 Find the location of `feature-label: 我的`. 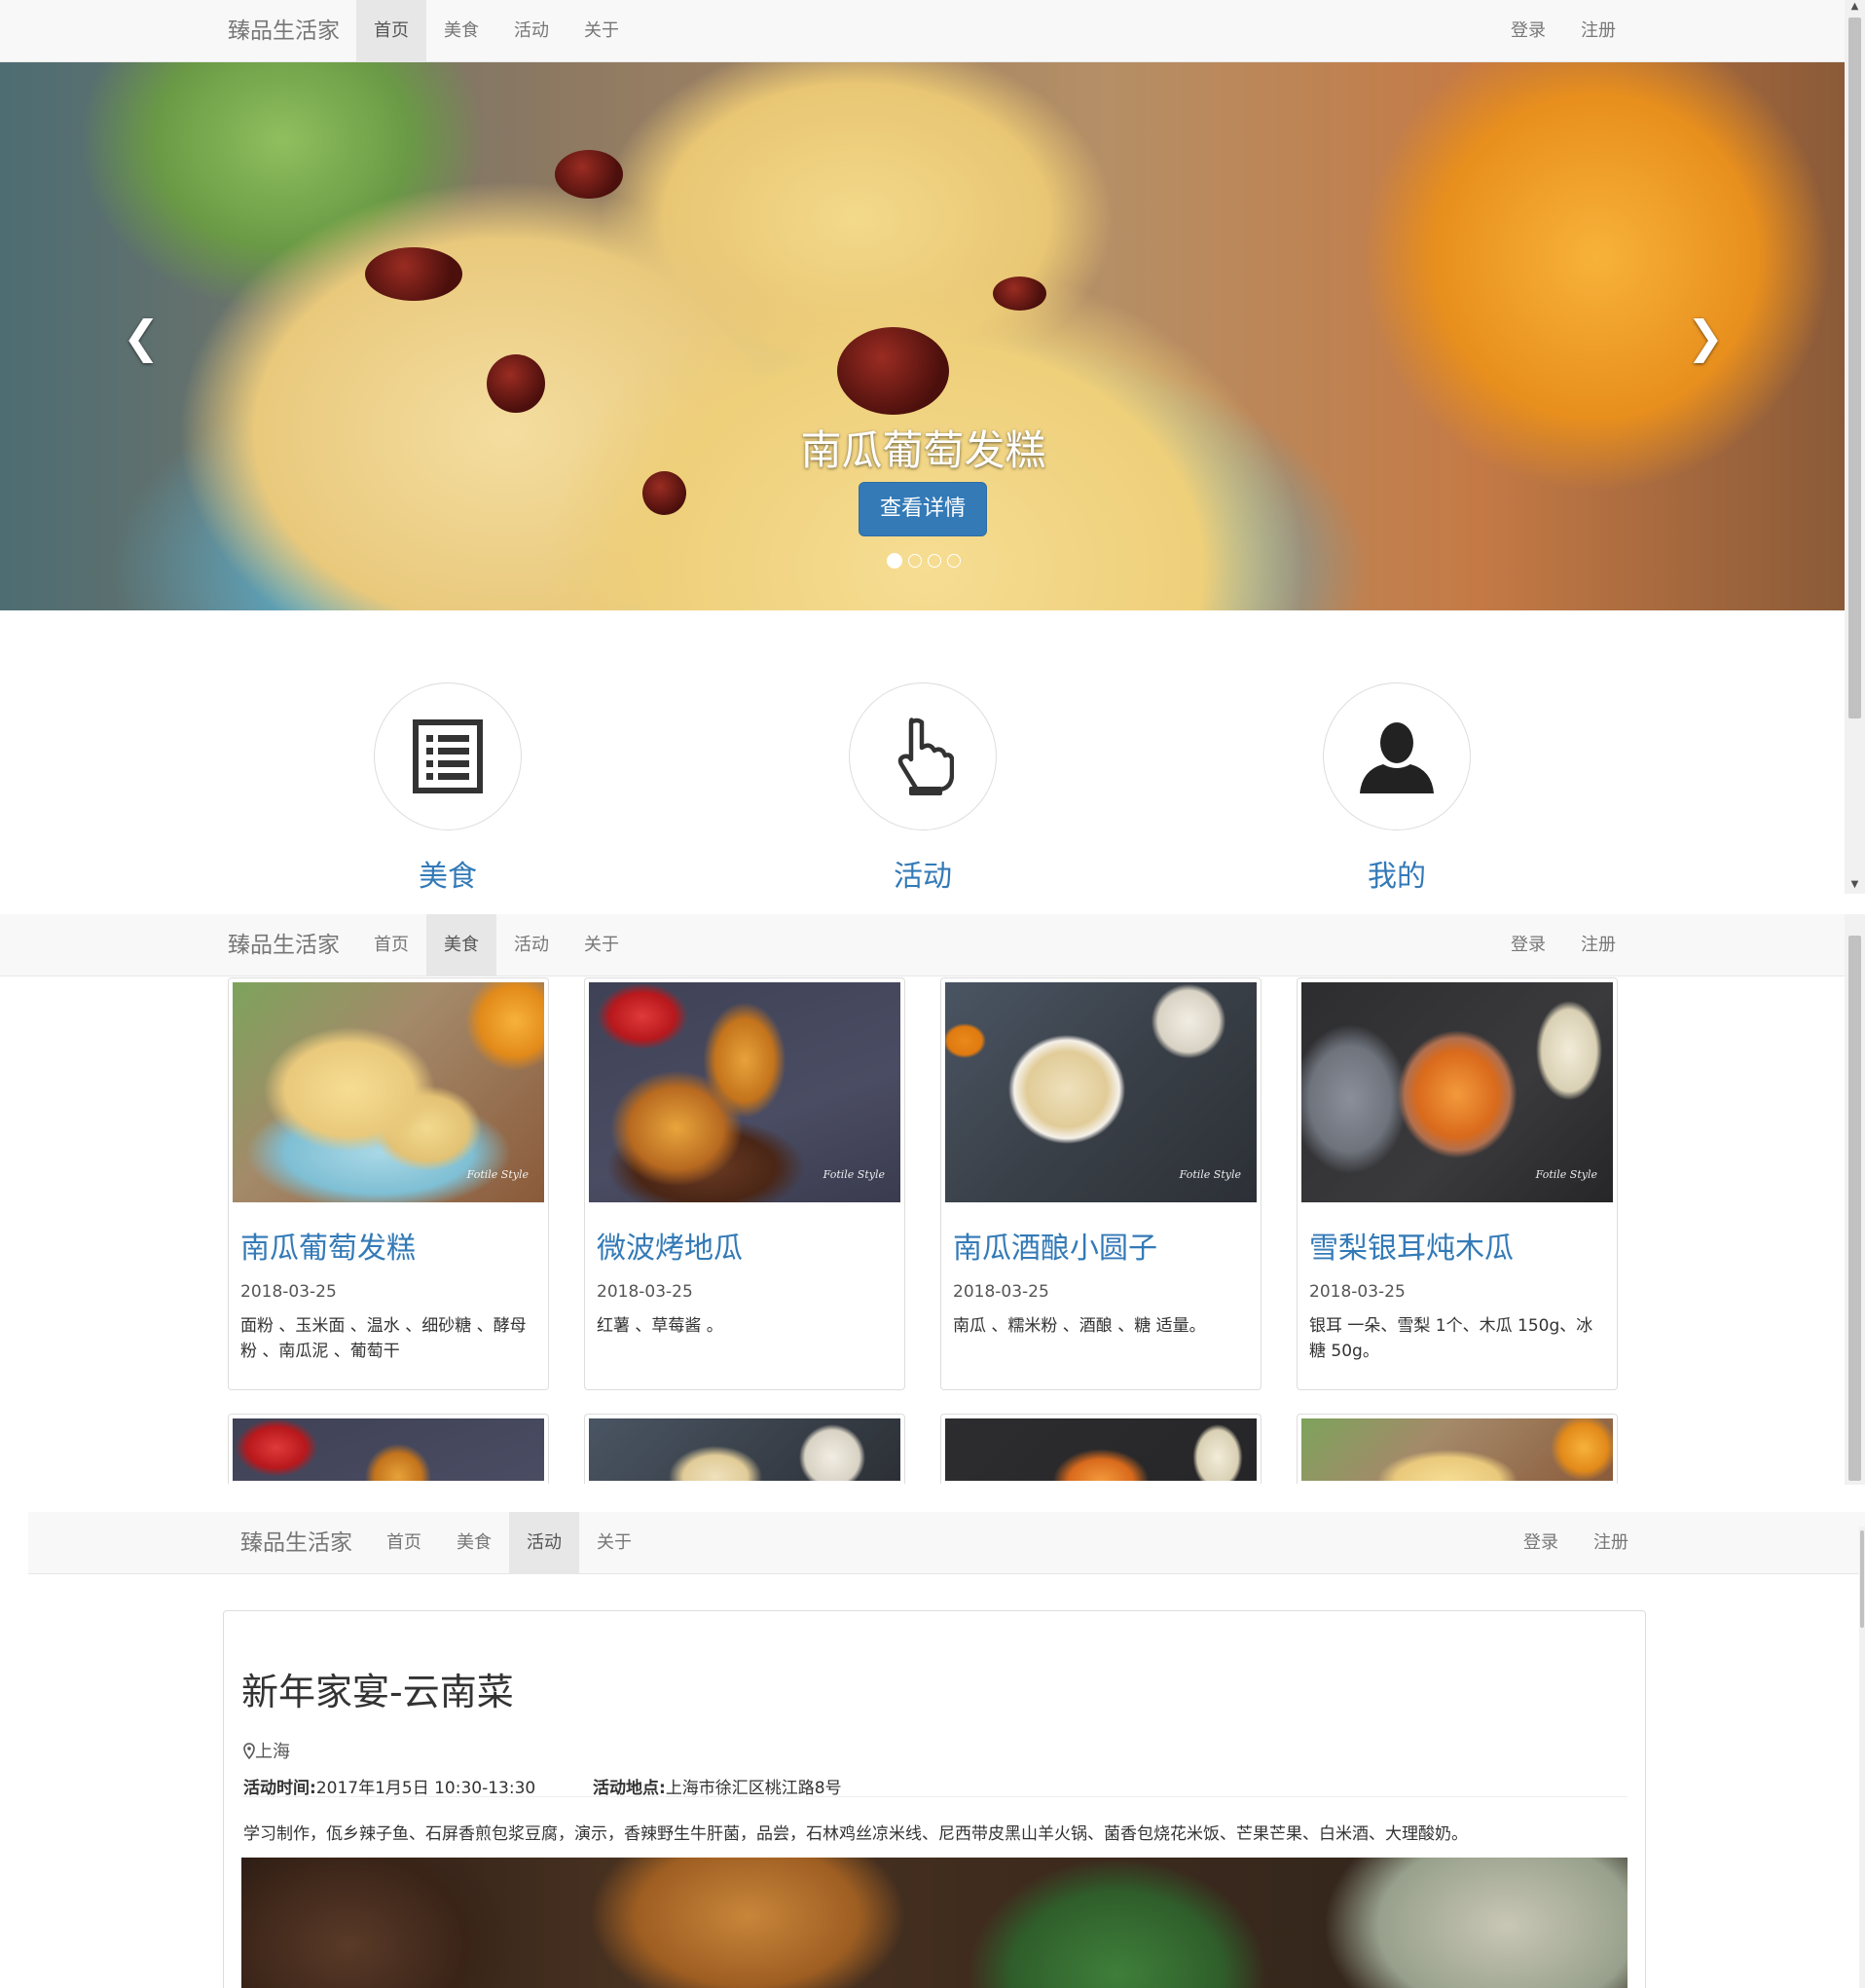

feature-label: 我的 is located at coordinates (1397, 873).